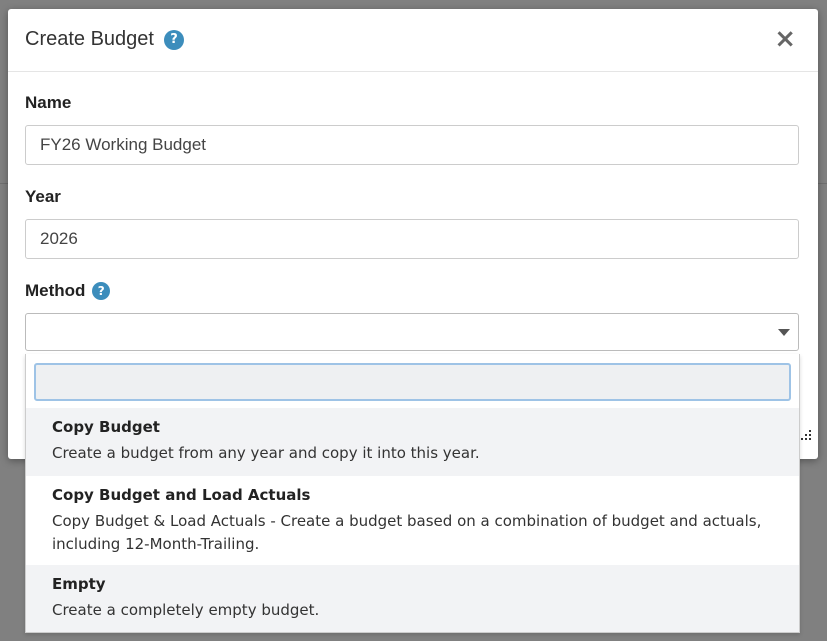 The image size is (827, 641). Describe the element at coordinates (181, 495) in the screenshot. I see `option-title: Copy Budget and Load Actuals` at that location.